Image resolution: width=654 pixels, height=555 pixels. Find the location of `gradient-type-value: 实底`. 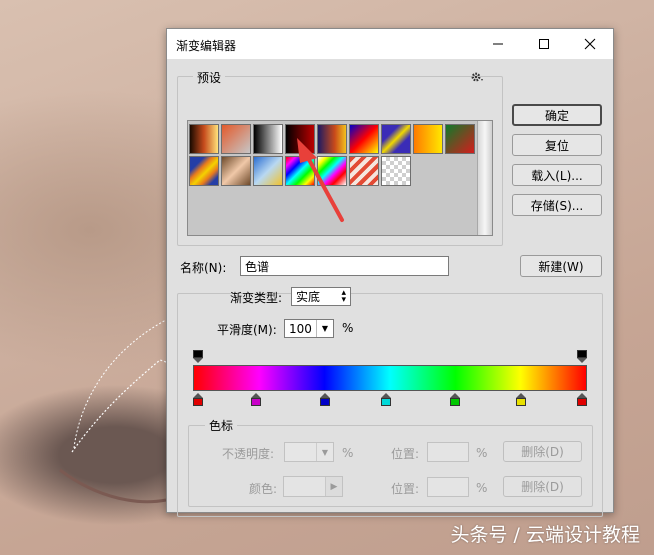

gradient-type-value: 实底 is located at coordinates (308, 297).